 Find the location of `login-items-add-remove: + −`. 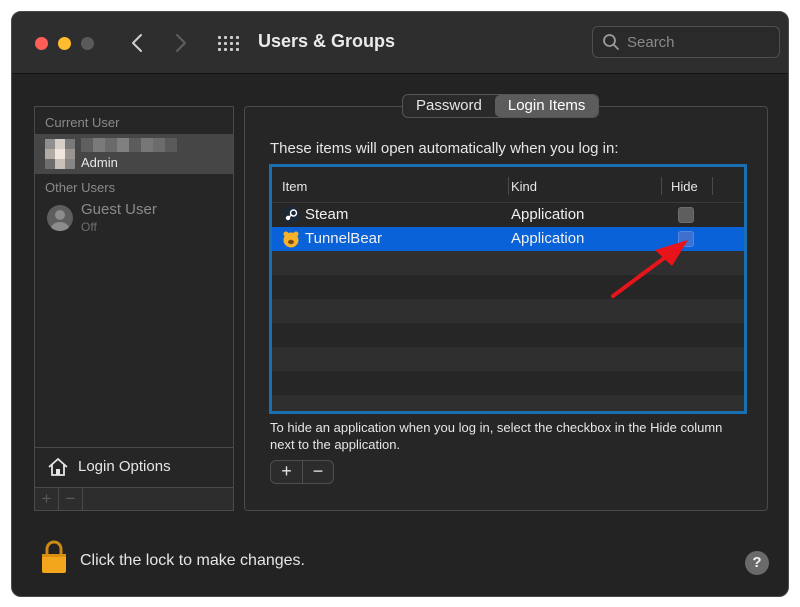

login-items-add-remove: + − is located at coordinates (302, 472).